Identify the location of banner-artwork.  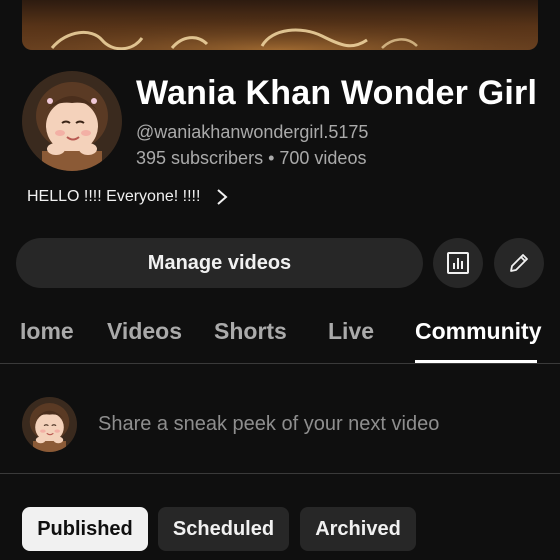
(280, 25).